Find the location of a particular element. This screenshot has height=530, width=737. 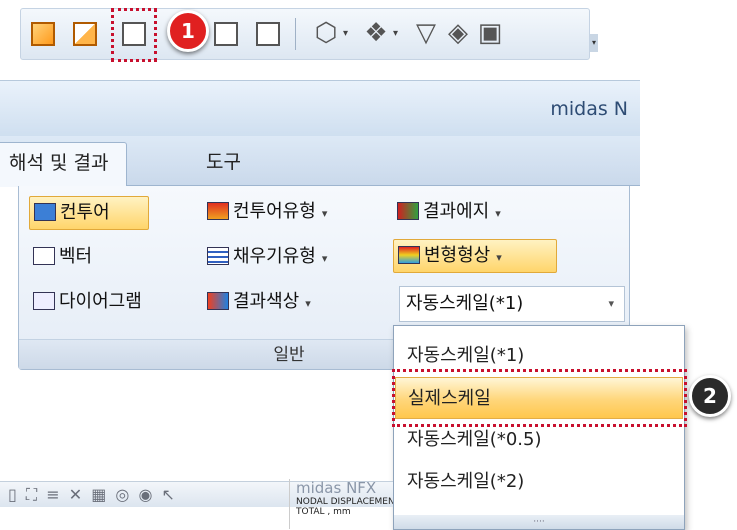

wireframe-view-button is located at coordinates (226, 34).